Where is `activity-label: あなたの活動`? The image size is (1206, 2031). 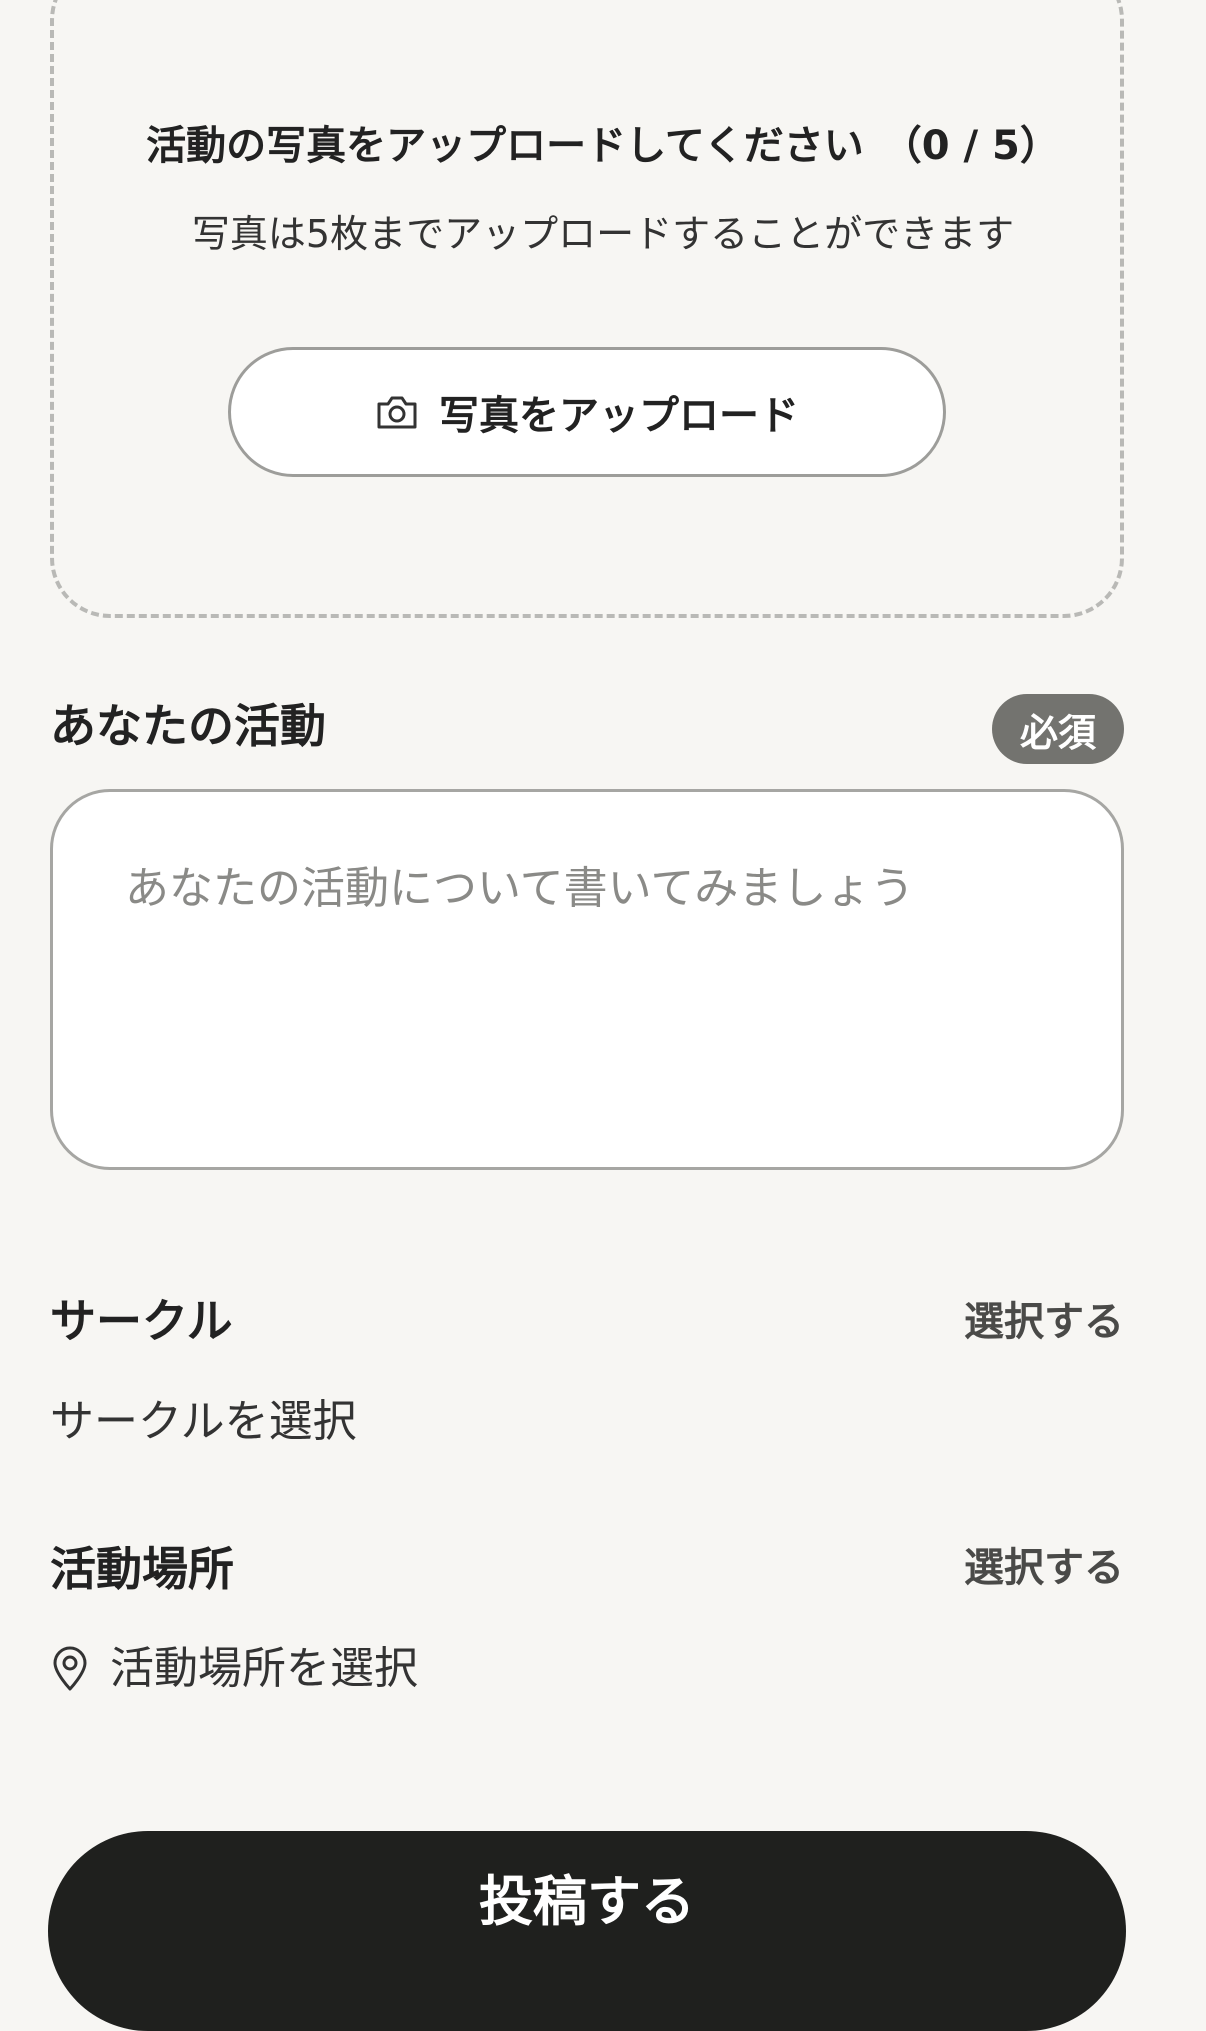
activity-label: あなたの活動 is located at coordinates (188, 726).